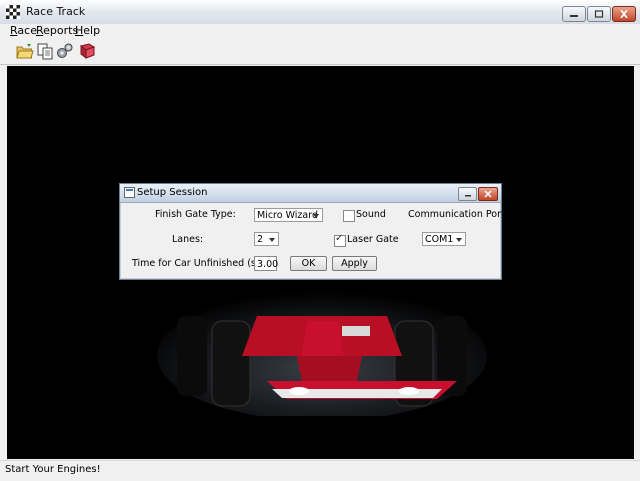  I want to click on dialog-title: Setup Session, so click(172, 192).